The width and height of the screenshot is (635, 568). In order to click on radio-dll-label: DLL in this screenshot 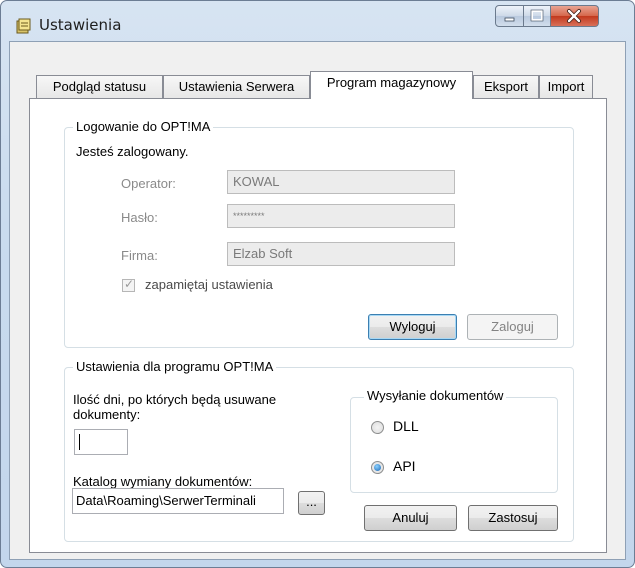, I will do `click(406, 426)`.